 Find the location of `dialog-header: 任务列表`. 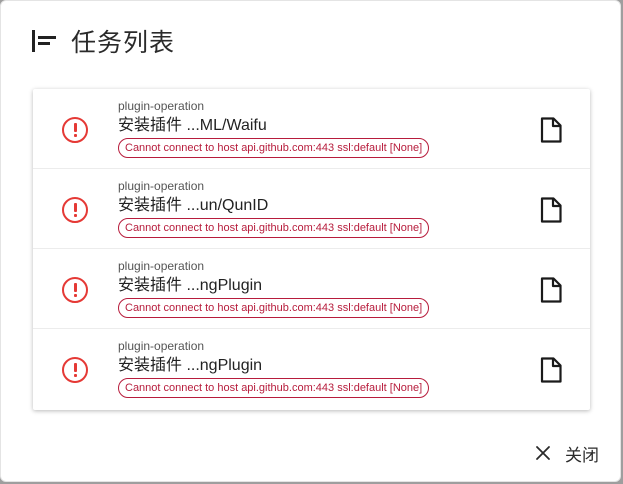

dialog-header: 任务列表 is located at coordinates (103, 41).